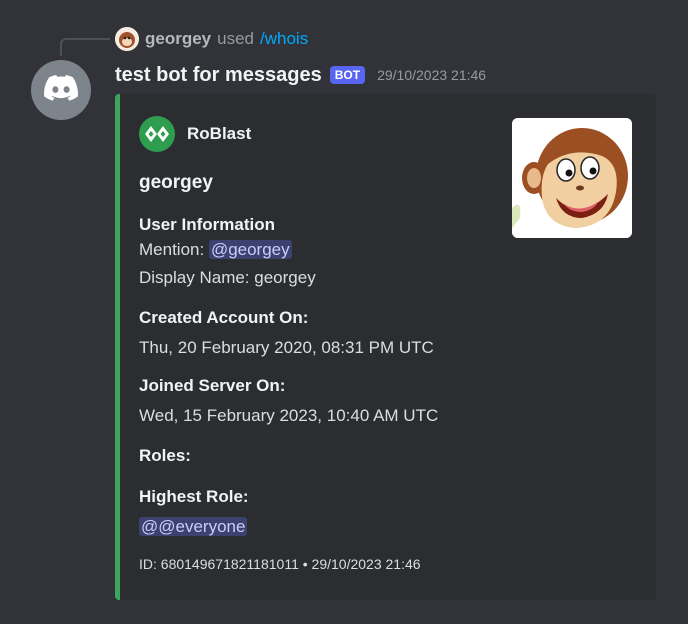 Image resolution: width=688 pixels, height=624 pixels. What do you see at coordinates (212, 385) in the screenshot?
I see `field-joined-name: Joined Server On:` at bounding box center [212, 385].